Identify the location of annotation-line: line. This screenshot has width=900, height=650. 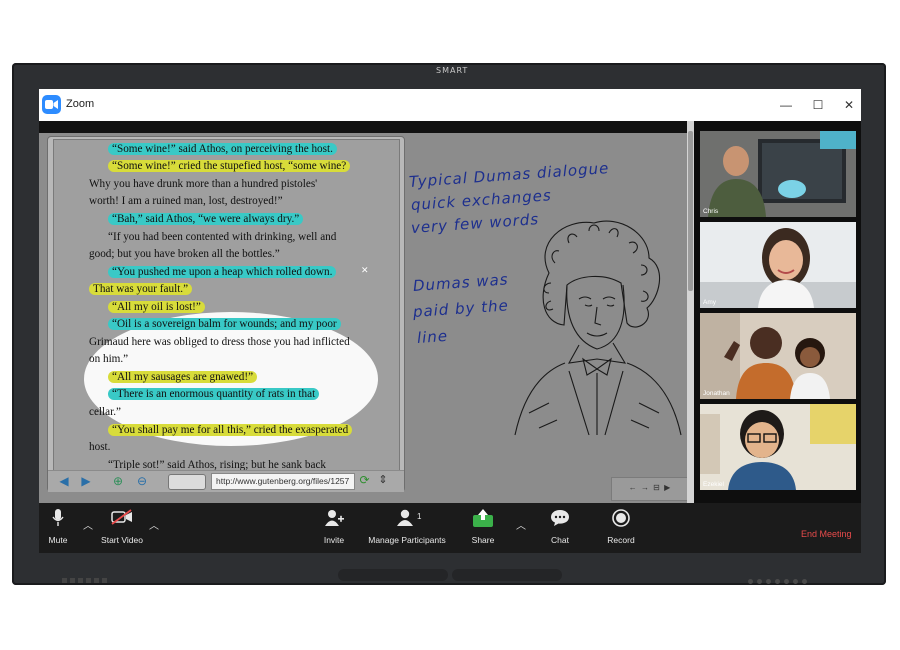
(432, 336).